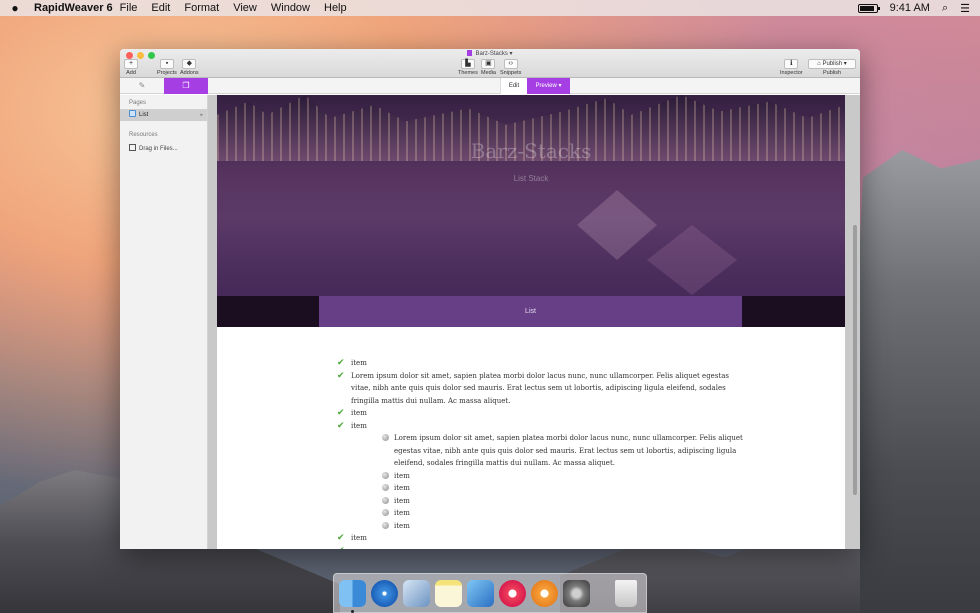  I want to click on safari-icon, so click(384, 593).